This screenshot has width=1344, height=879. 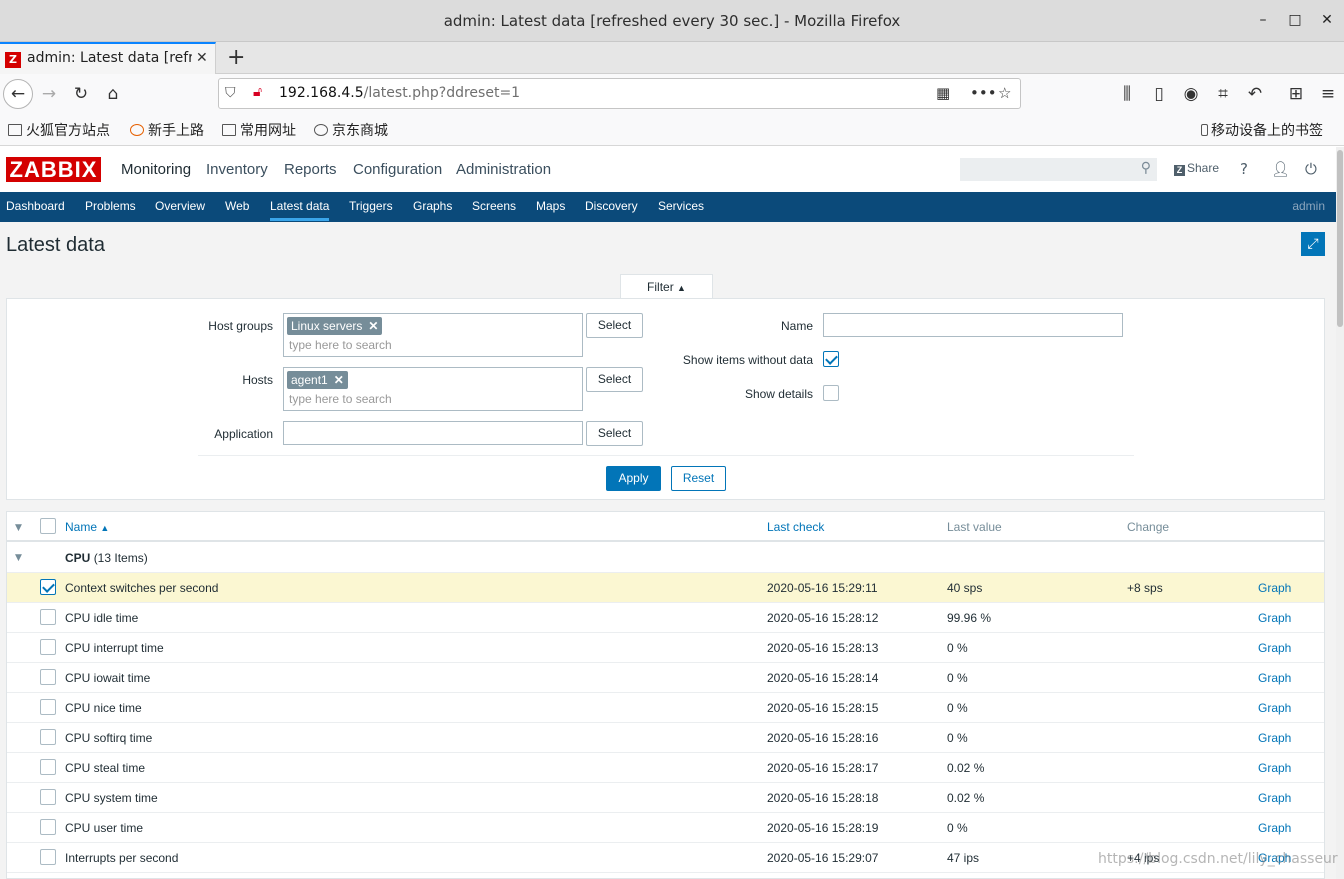 I want to click on host-groups-select-button: Select, so click(x=614, y=325).